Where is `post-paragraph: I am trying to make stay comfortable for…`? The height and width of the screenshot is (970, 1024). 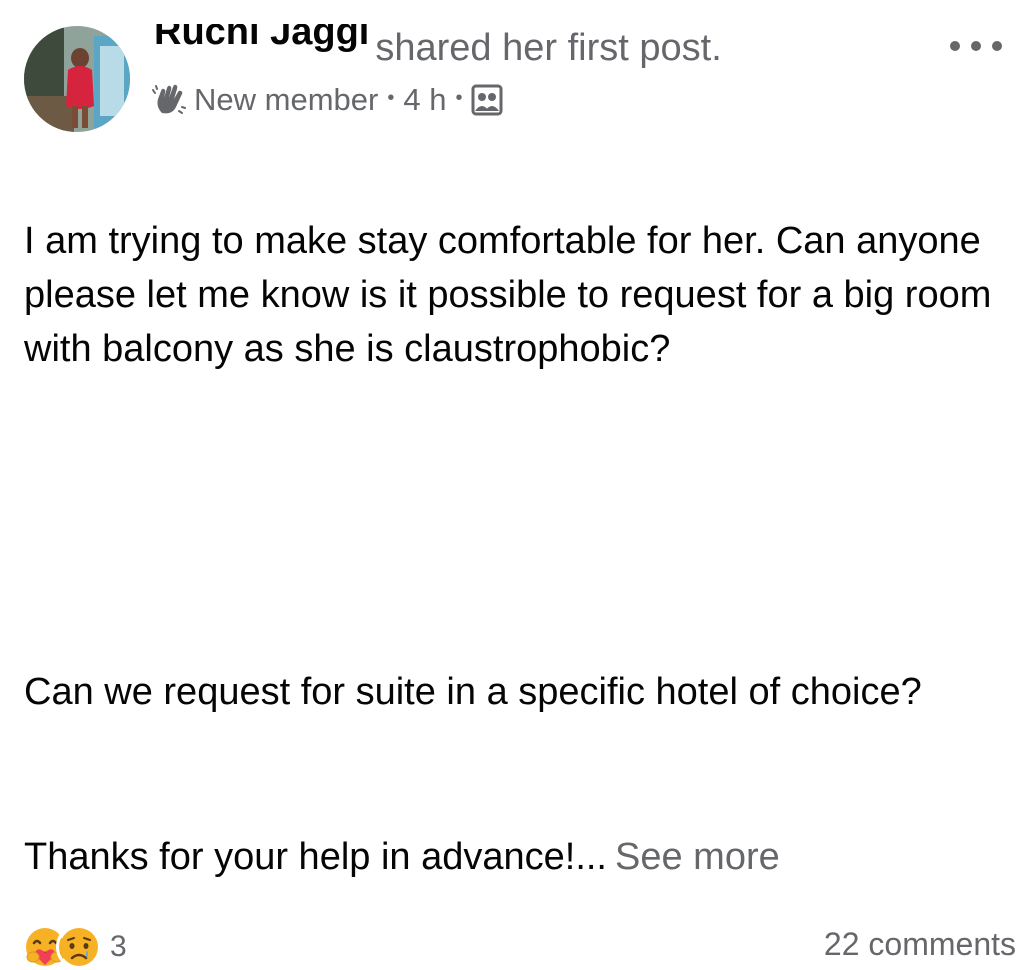 post-paragraph: I am trying to make stay comfortable for… is located at coordinates (508, 295).